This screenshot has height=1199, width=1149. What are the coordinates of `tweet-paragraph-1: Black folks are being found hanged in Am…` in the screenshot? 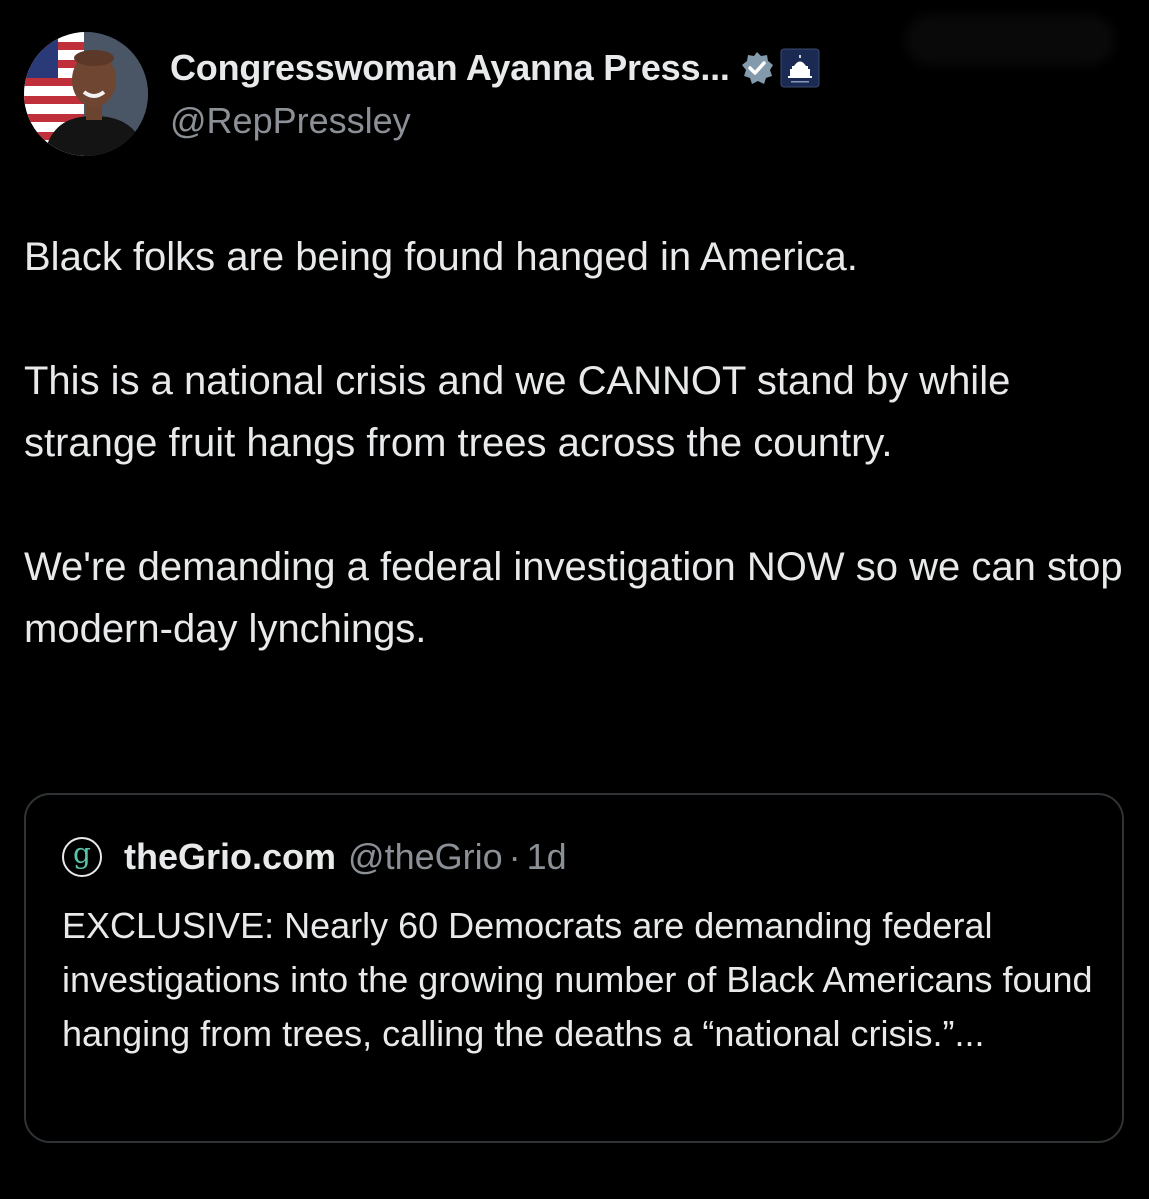 It's located at (441, 257).